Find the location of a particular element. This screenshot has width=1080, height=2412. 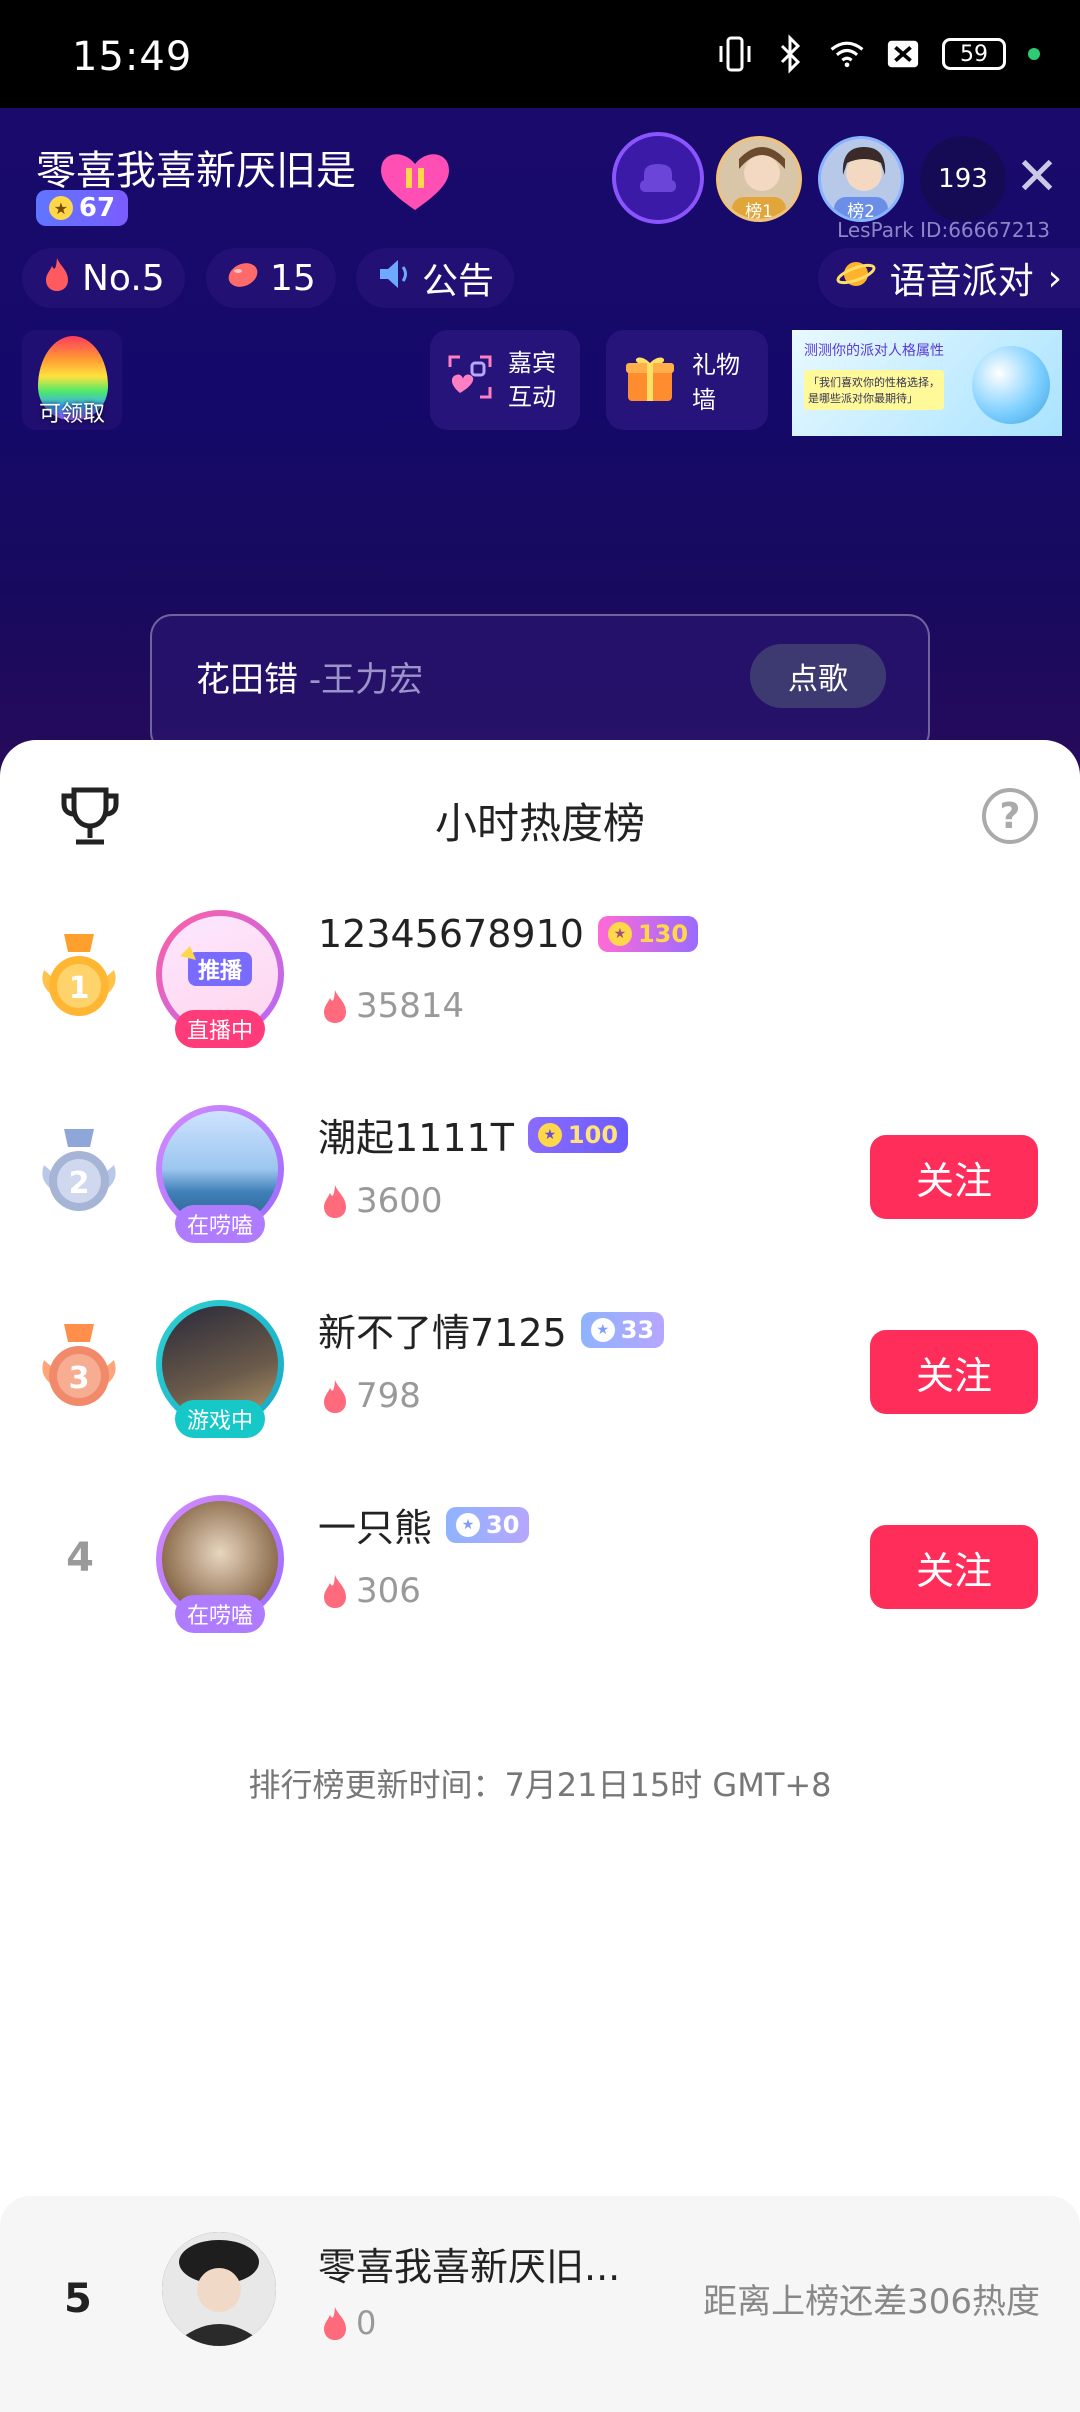

user-avatar: 游戏中 is located at coordinates (220, 1369).